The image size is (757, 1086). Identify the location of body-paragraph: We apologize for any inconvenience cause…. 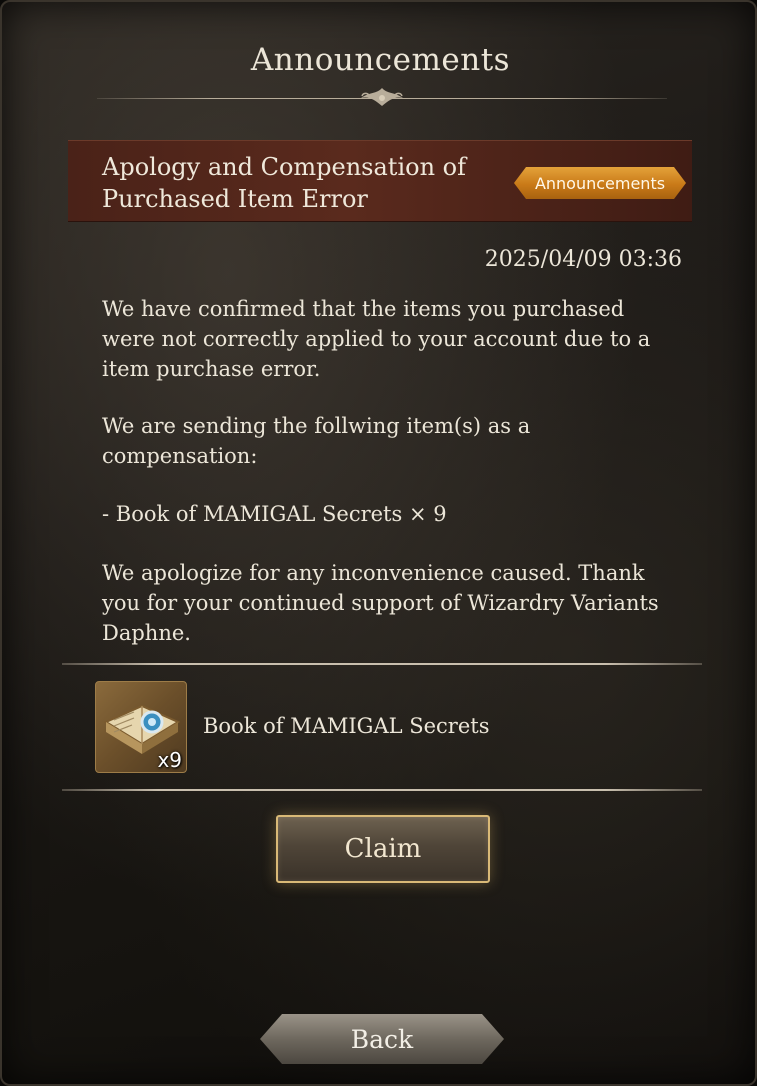
(380, 603).